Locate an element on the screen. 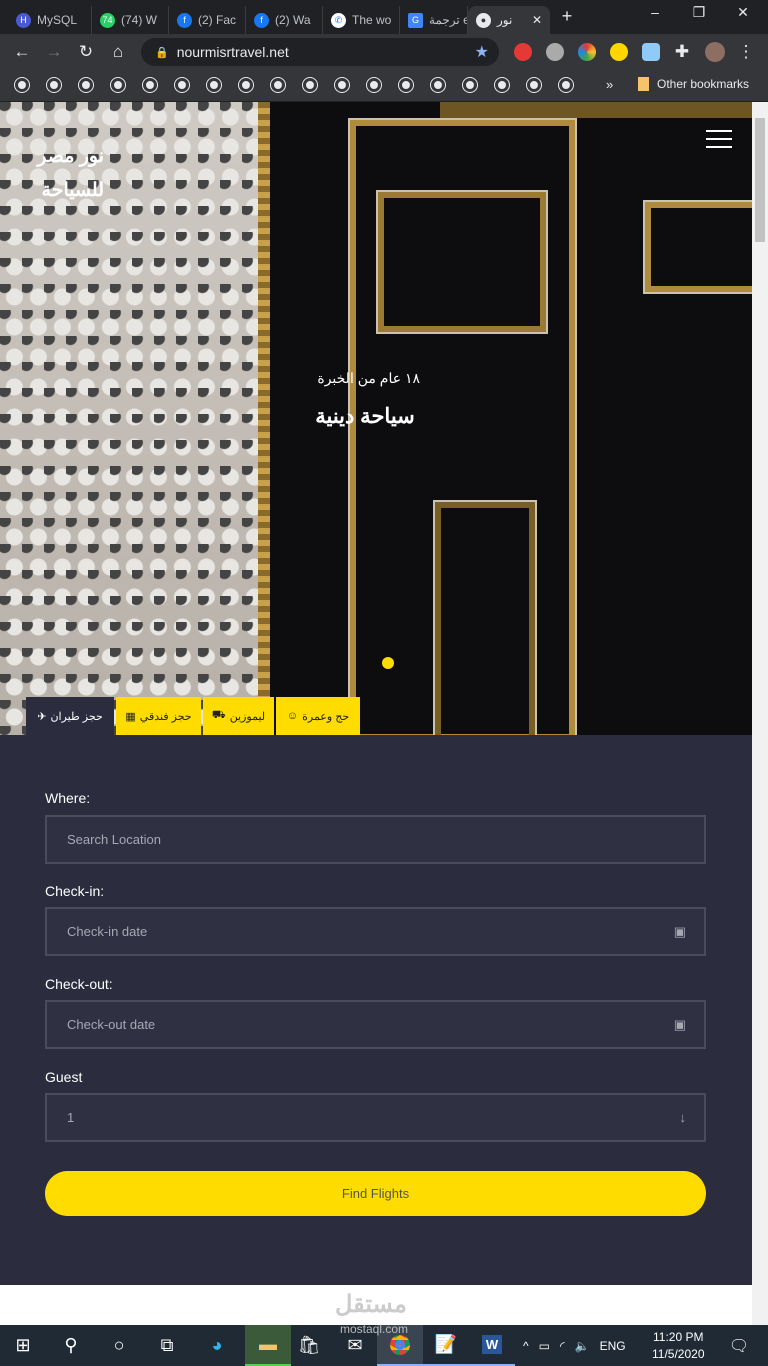  reload-icon: ↻ is located at coordinates (86, 52).